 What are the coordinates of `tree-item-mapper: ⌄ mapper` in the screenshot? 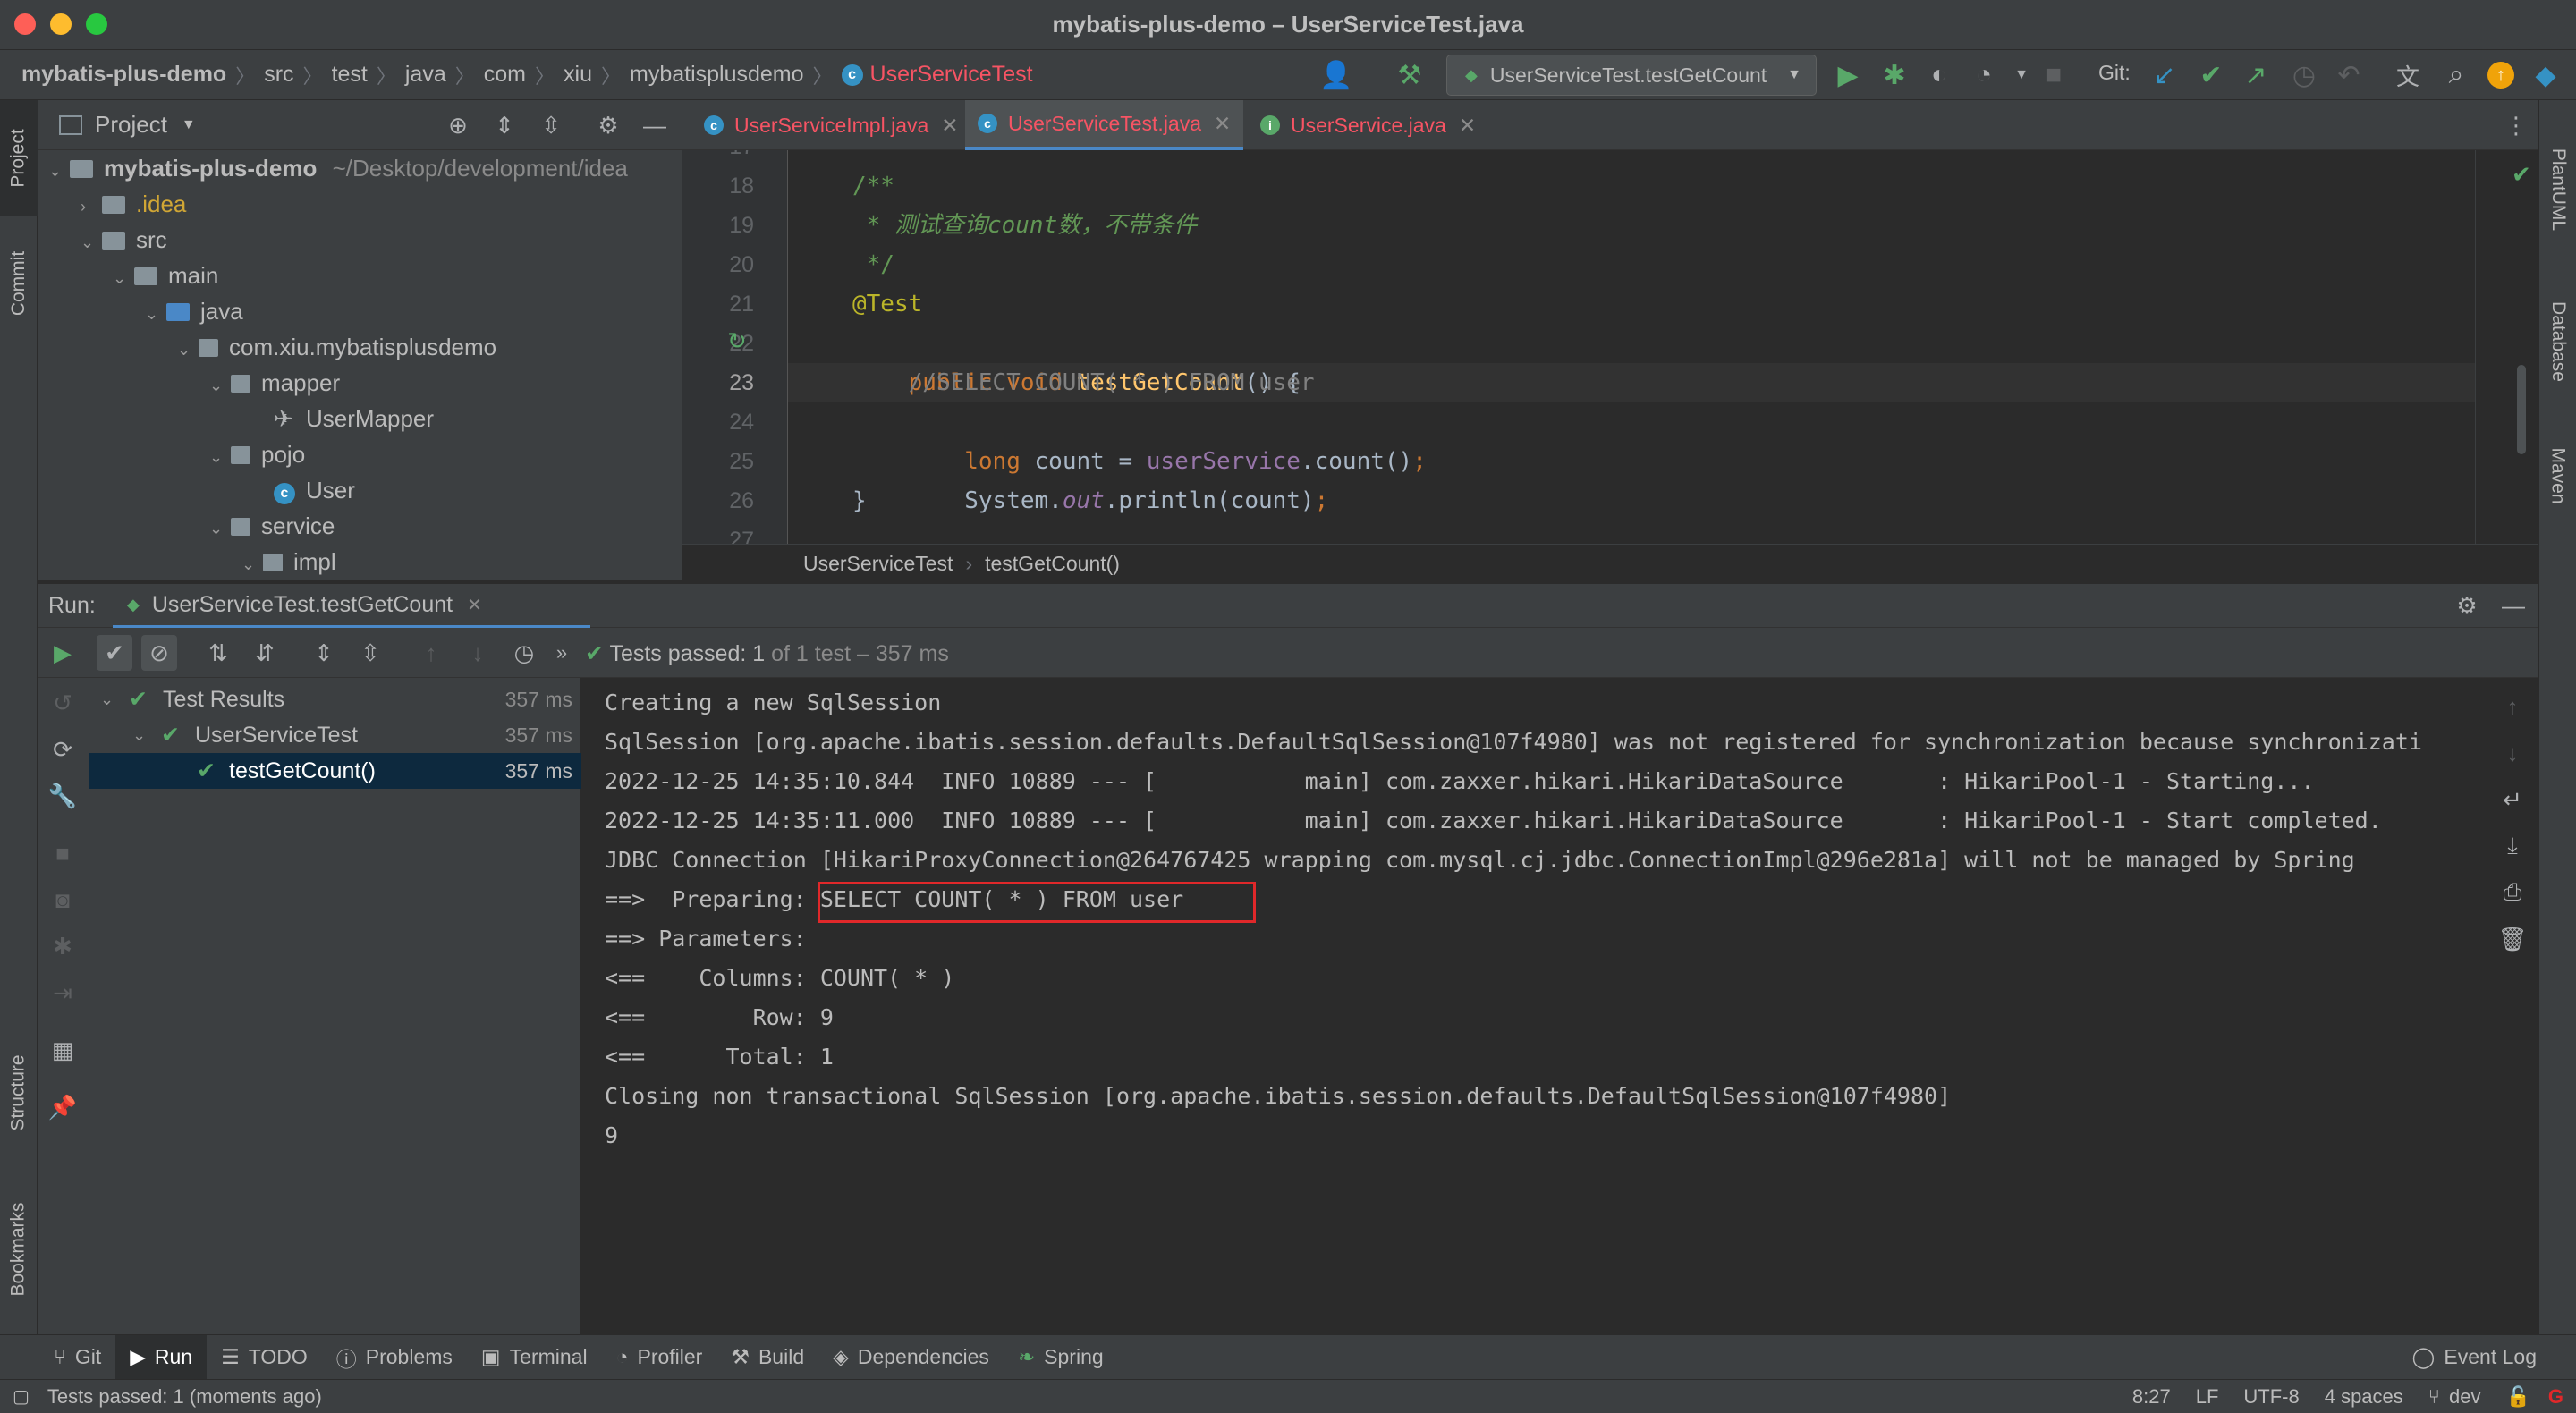 It's located at (274, 383).